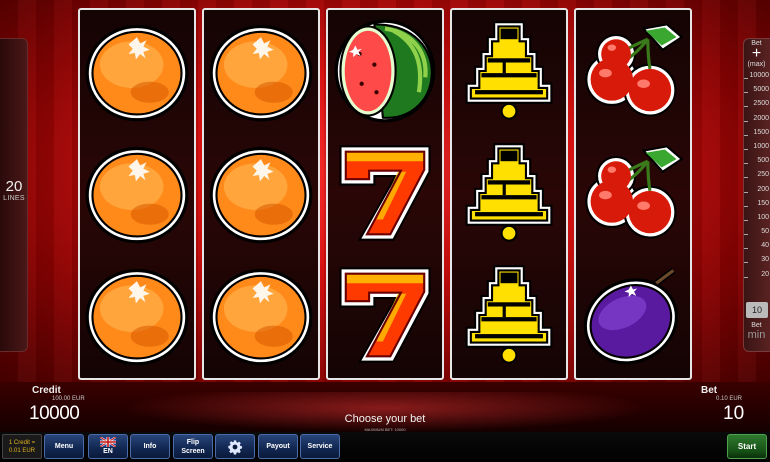 The height and width of the screenshot is (462, 770). What do you see at coordinates (757, 249) in the screenshot?
I see `bet-tick: 40` at bounding box center [757, 249].